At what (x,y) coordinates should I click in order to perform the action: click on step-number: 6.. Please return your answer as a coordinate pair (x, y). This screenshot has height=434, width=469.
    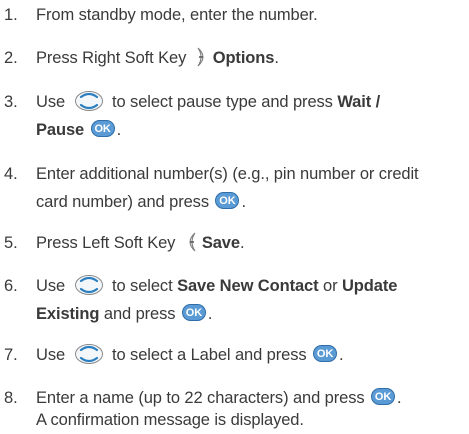
    Looking at the image, I should click on (11, 286).